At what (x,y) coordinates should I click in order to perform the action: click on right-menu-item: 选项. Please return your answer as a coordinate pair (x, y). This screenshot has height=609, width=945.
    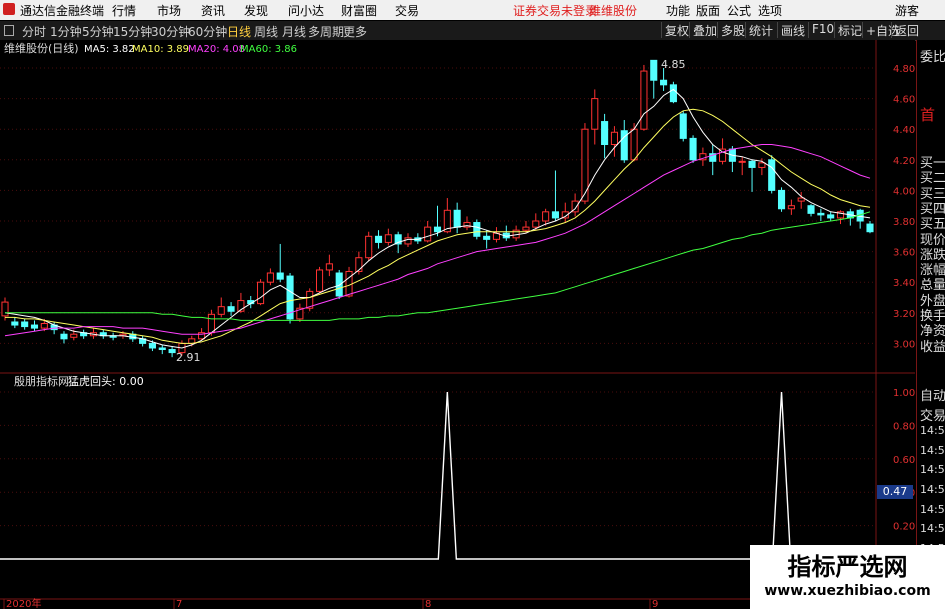
    Looking at the image, I should click on (770, 10).